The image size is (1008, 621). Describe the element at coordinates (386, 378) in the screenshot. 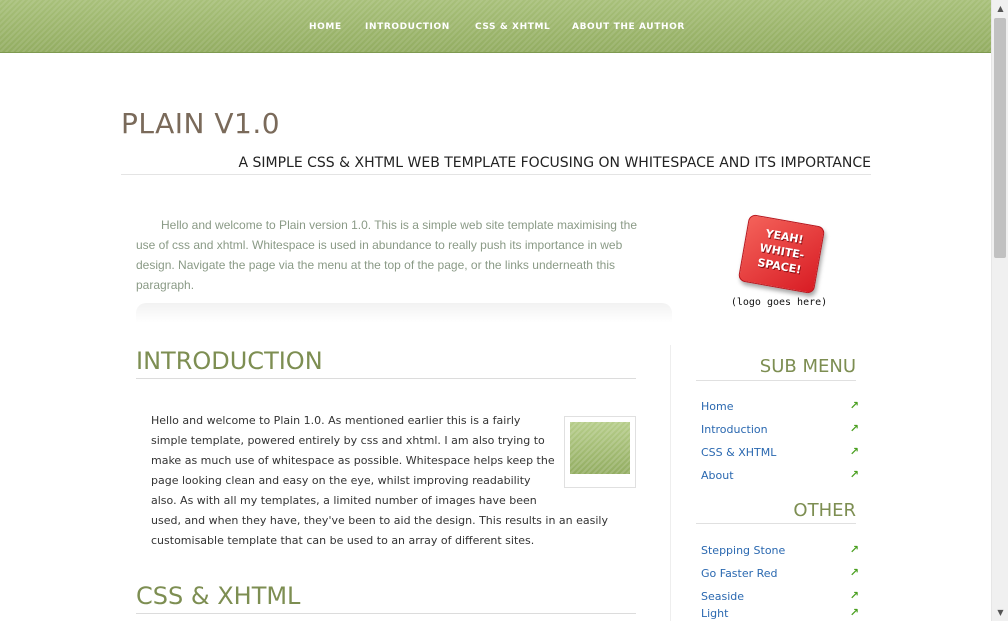

I see `section-rule-introduction` at that location.